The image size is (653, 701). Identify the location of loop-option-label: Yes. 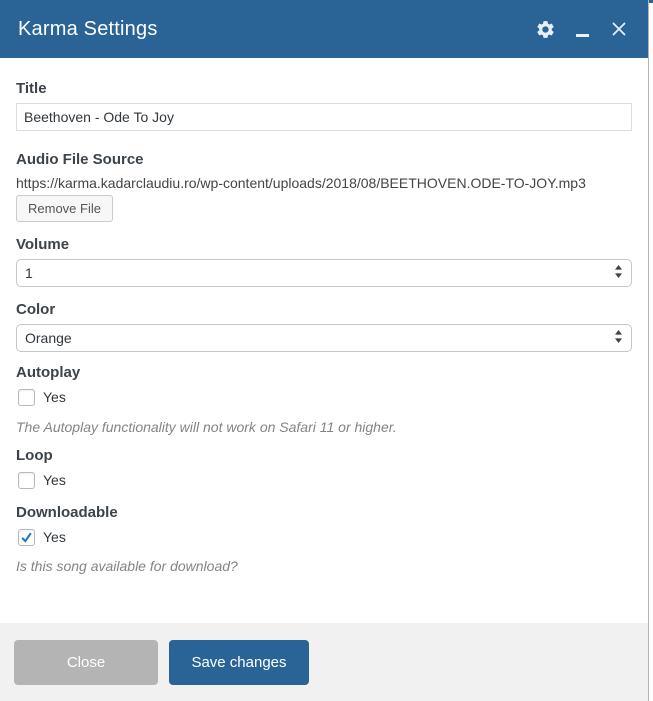
(54, 480).